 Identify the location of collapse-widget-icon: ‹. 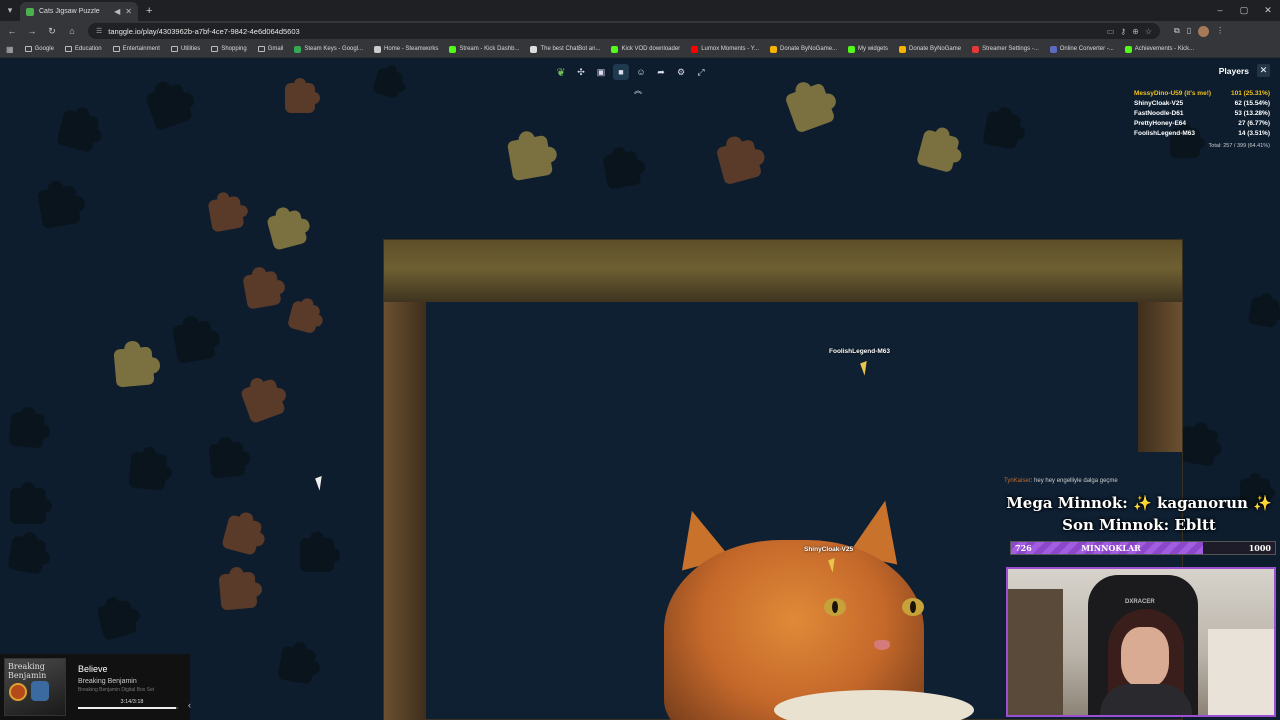
(189, 705).